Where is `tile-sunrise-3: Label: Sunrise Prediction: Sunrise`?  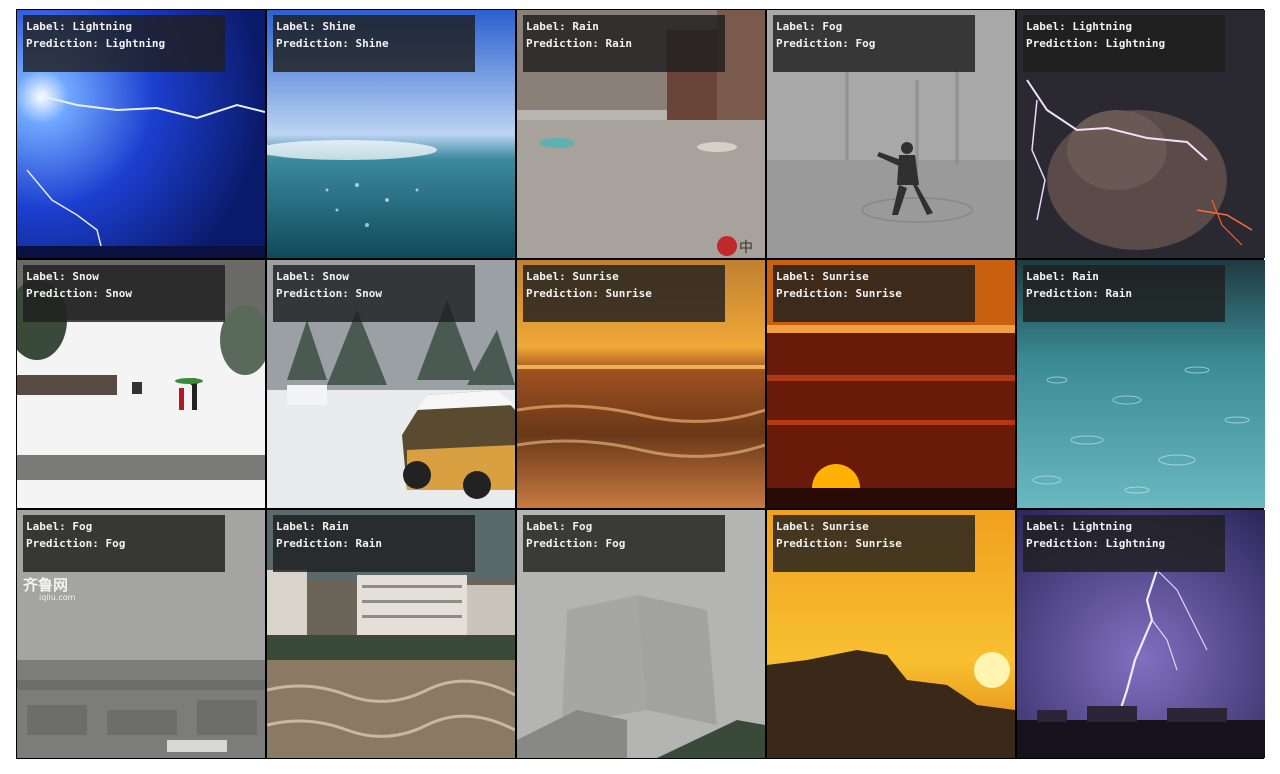 tile-sunrise-3: Label: Sunrise Prediction: Sunrise is located at coordinates (891, 634).